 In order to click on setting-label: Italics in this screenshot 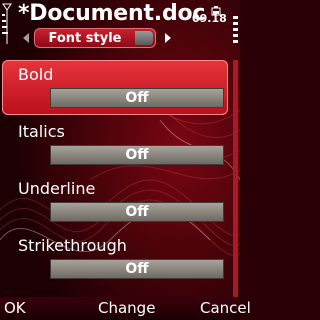, I will do `click(41, 131)`.